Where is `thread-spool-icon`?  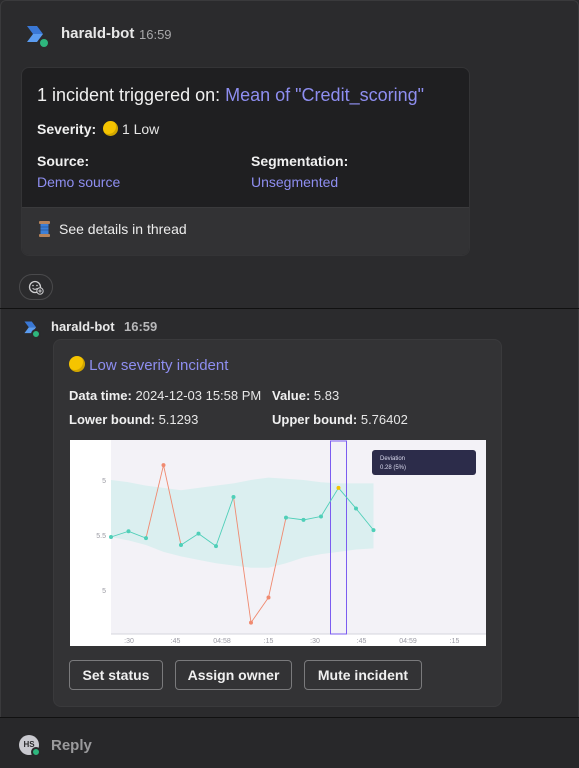
thread-spool-icon is located at coordinates (44, 229).